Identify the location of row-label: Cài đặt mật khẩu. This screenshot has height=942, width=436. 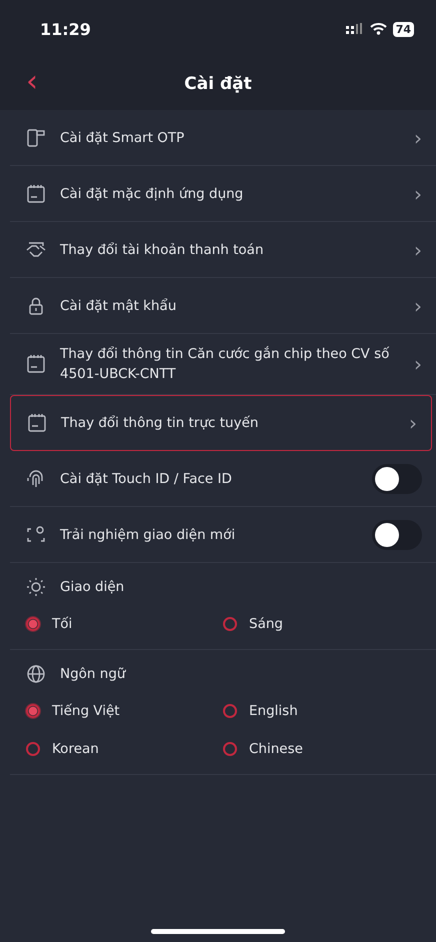
(119, 306).